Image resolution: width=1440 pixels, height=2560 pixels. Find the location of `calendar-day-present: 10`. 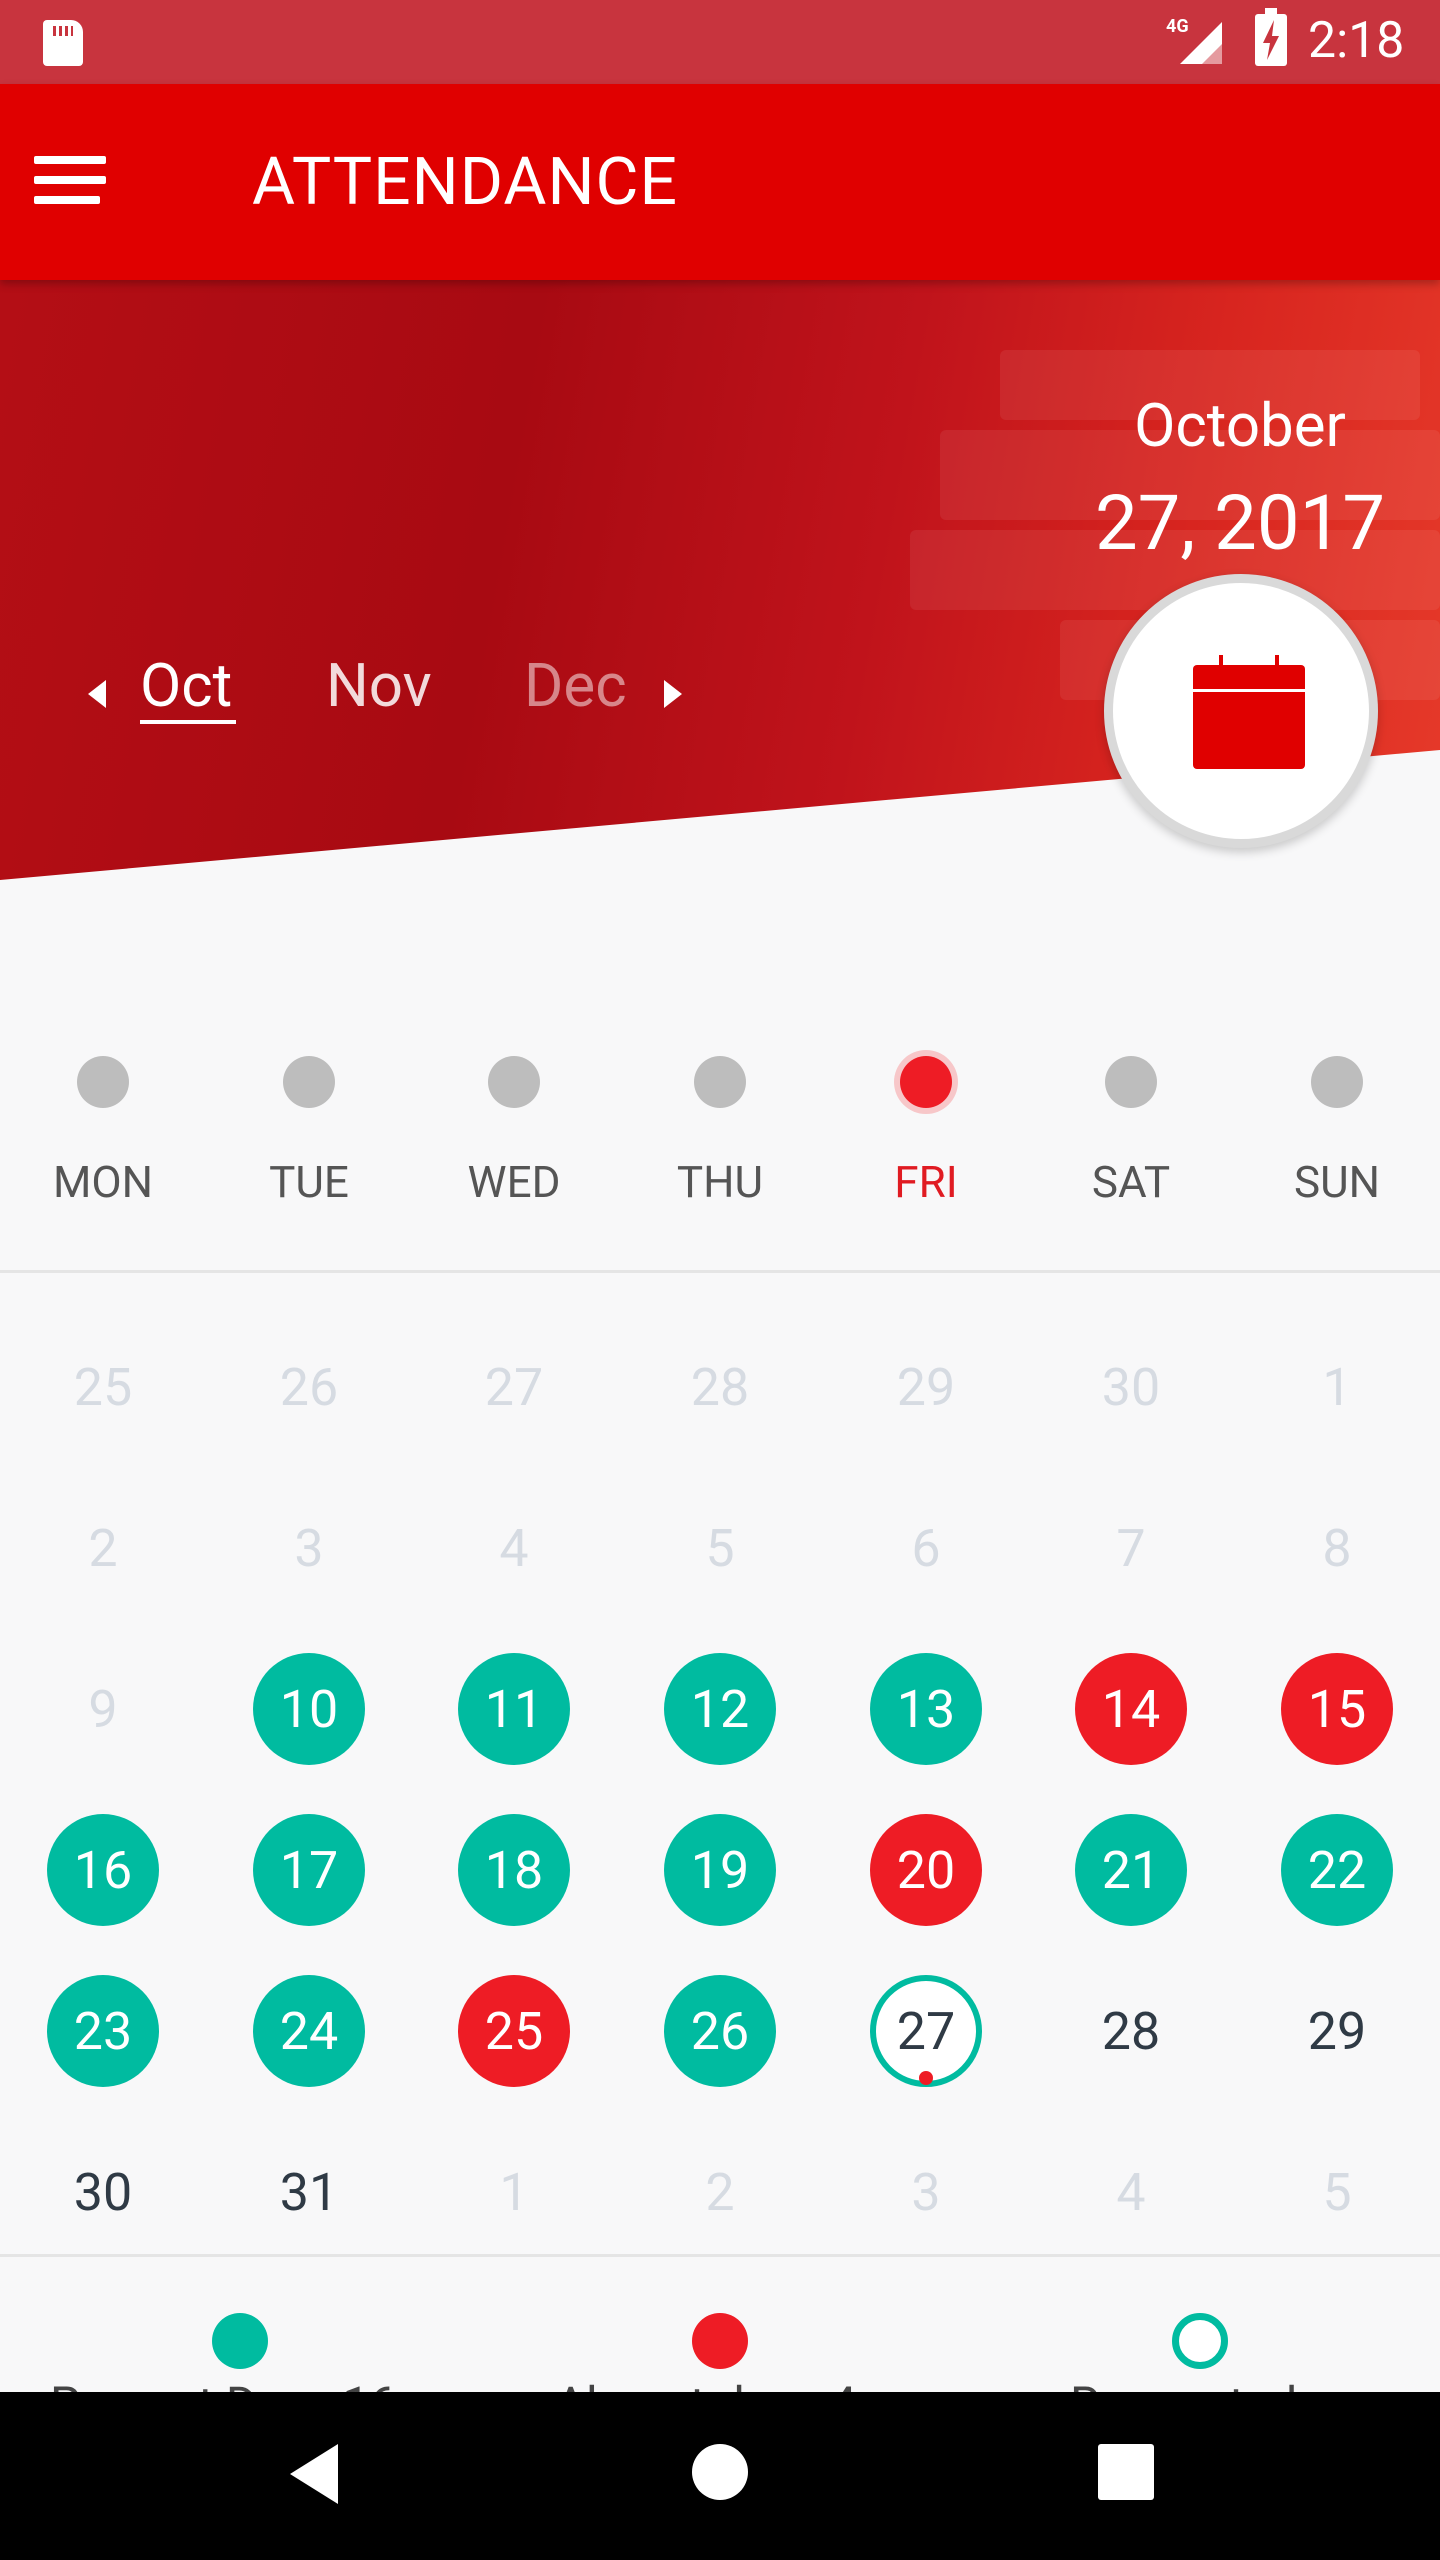

calendar-day-present: 10 is located at coordinates (309, 1709).